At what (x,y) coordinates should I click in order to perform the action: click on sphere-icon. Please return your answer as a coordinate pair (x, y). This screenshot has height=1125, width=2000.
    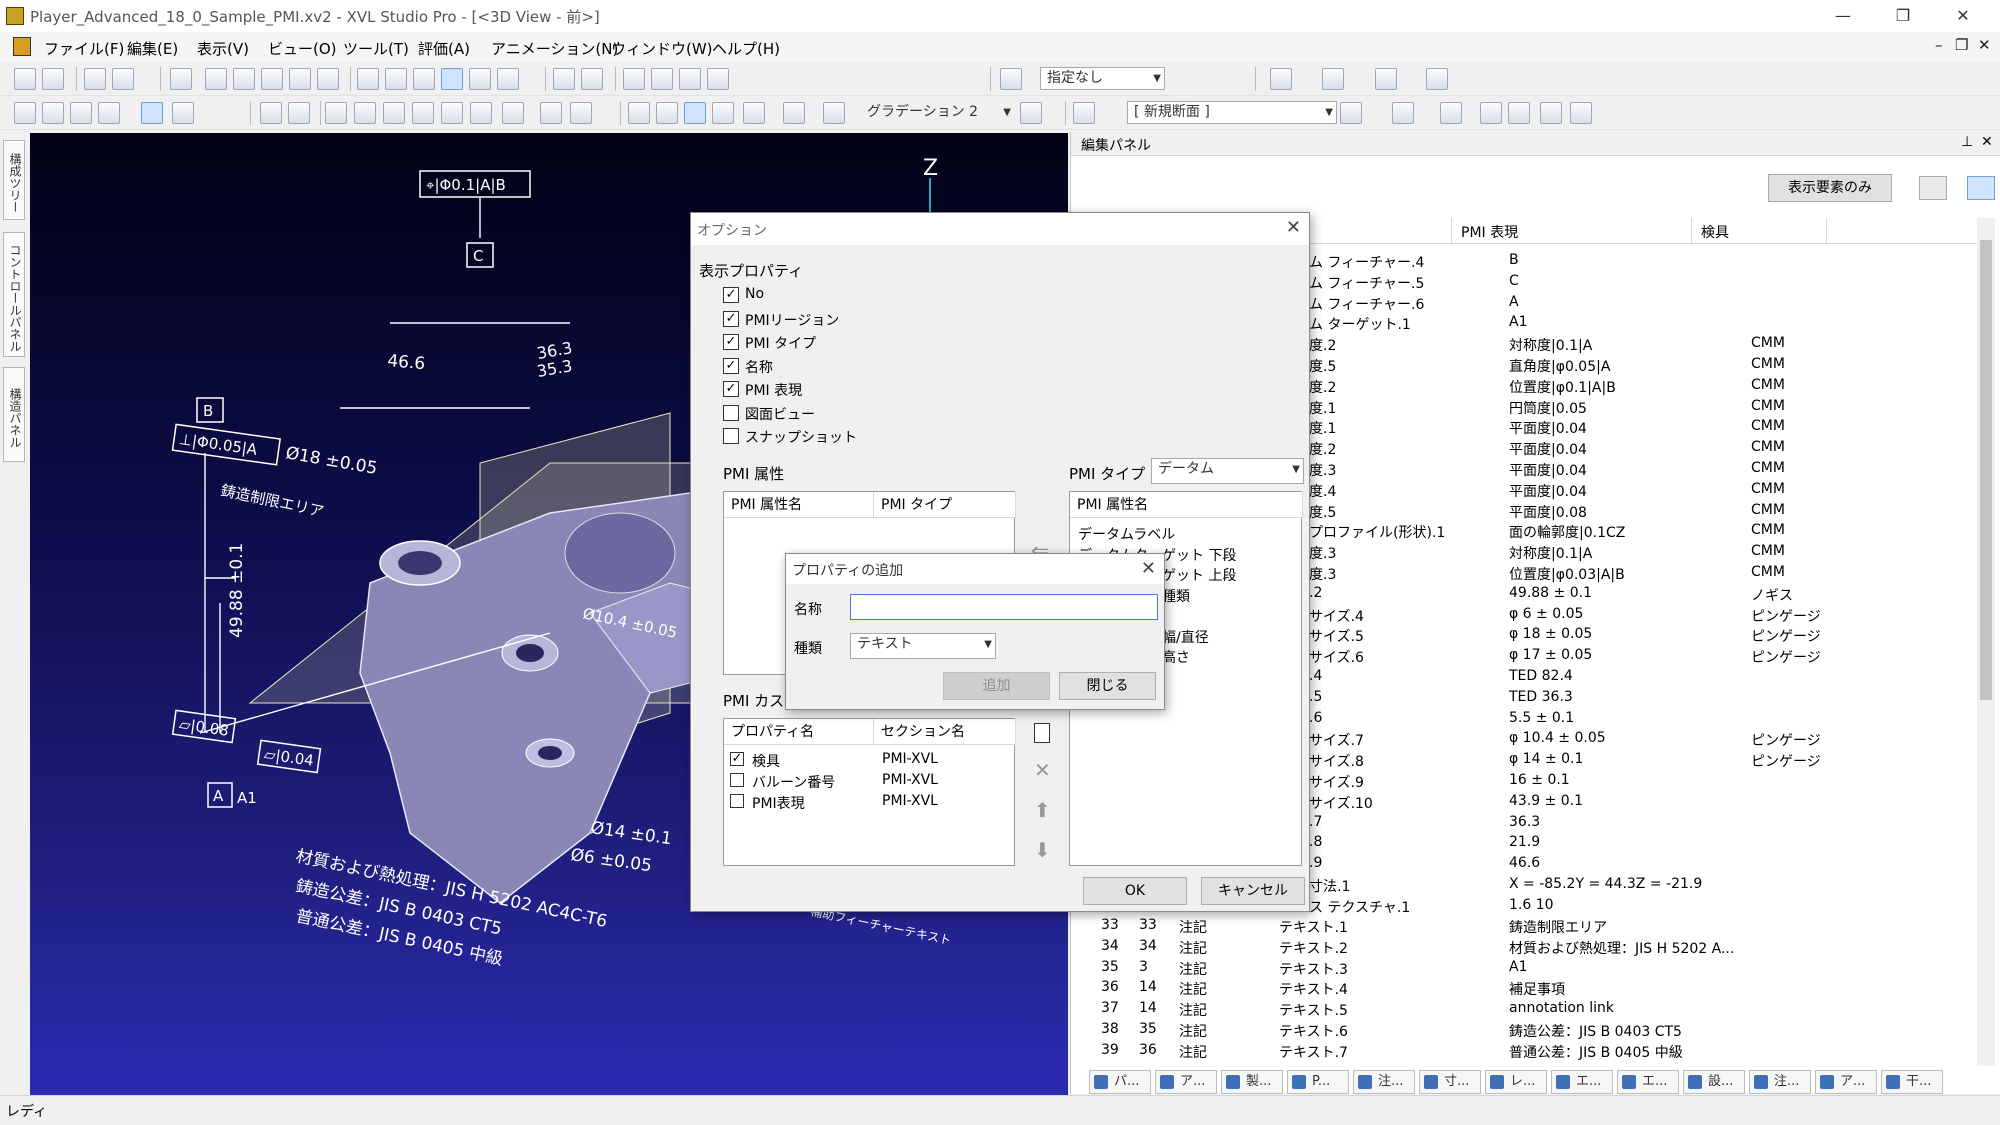
    Looking at the image, I should click on (1031, 113).